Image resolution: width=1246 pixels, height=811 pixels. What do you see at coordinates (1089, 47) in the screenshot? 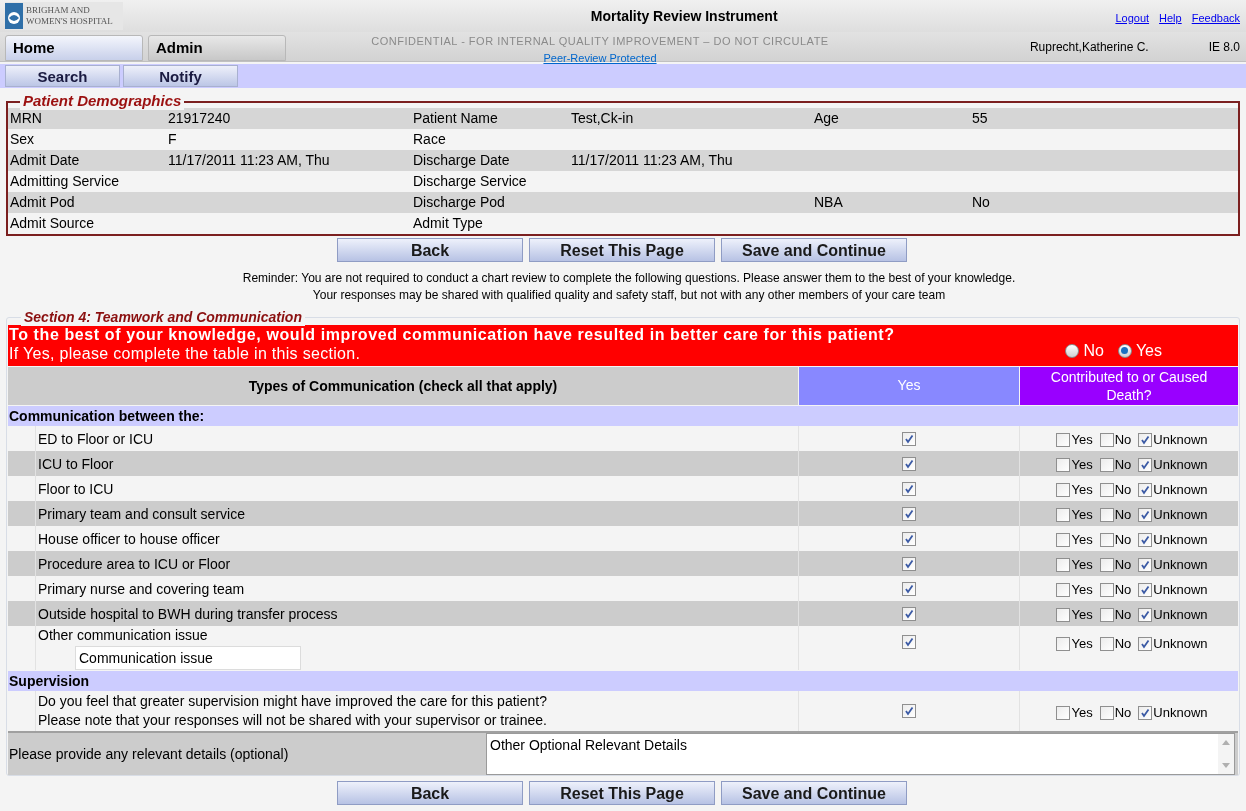
I see `user-name: Ruprecht,Katherine C.` at bounding box center [1089, 47].